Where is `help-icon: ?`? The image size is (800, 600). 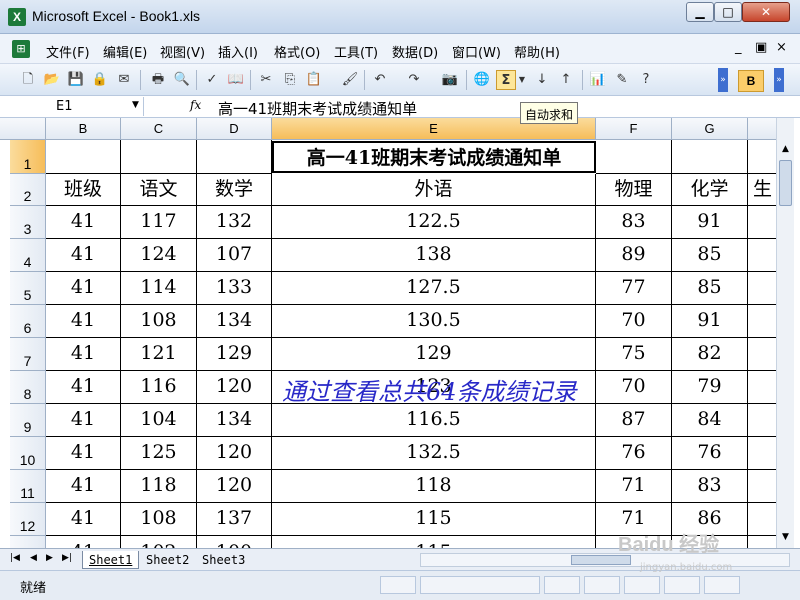 help-icon: ? is located at coordinates (646, 80).